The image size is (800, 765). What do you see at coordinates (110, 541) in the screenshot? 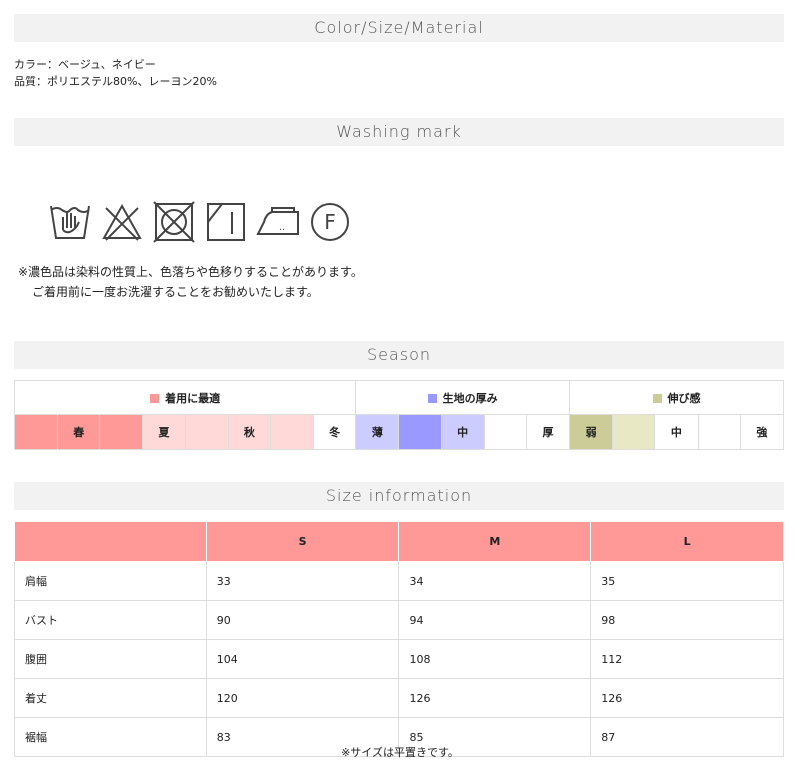
I see `size-header-label` at bounding box center [110, 541].